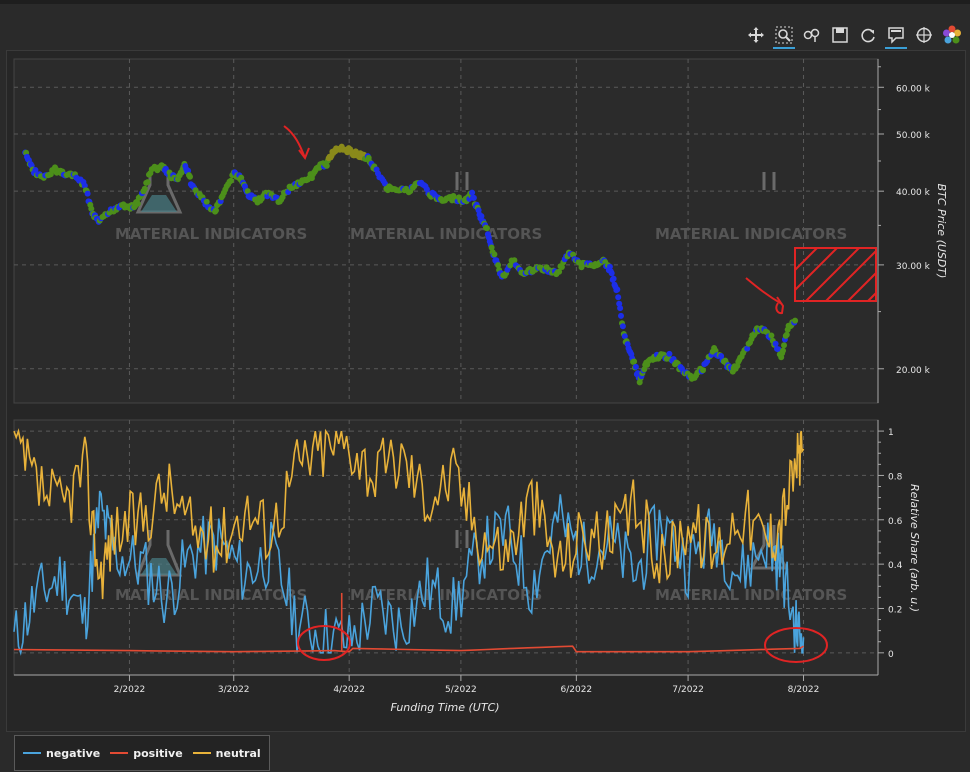 This screenshot has width=970, height=772. I want to click on tick-label: 0.6, so click(895, 522).